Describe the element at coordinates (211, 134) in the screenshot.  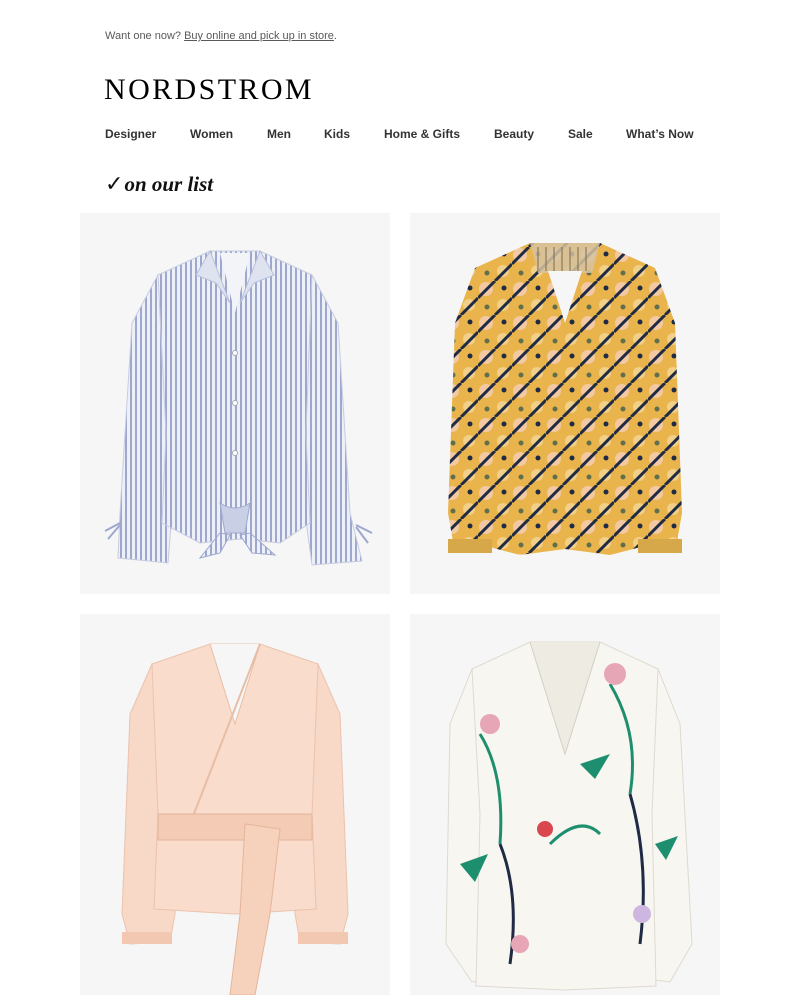
I see `nav-item-women: Women` at that location.